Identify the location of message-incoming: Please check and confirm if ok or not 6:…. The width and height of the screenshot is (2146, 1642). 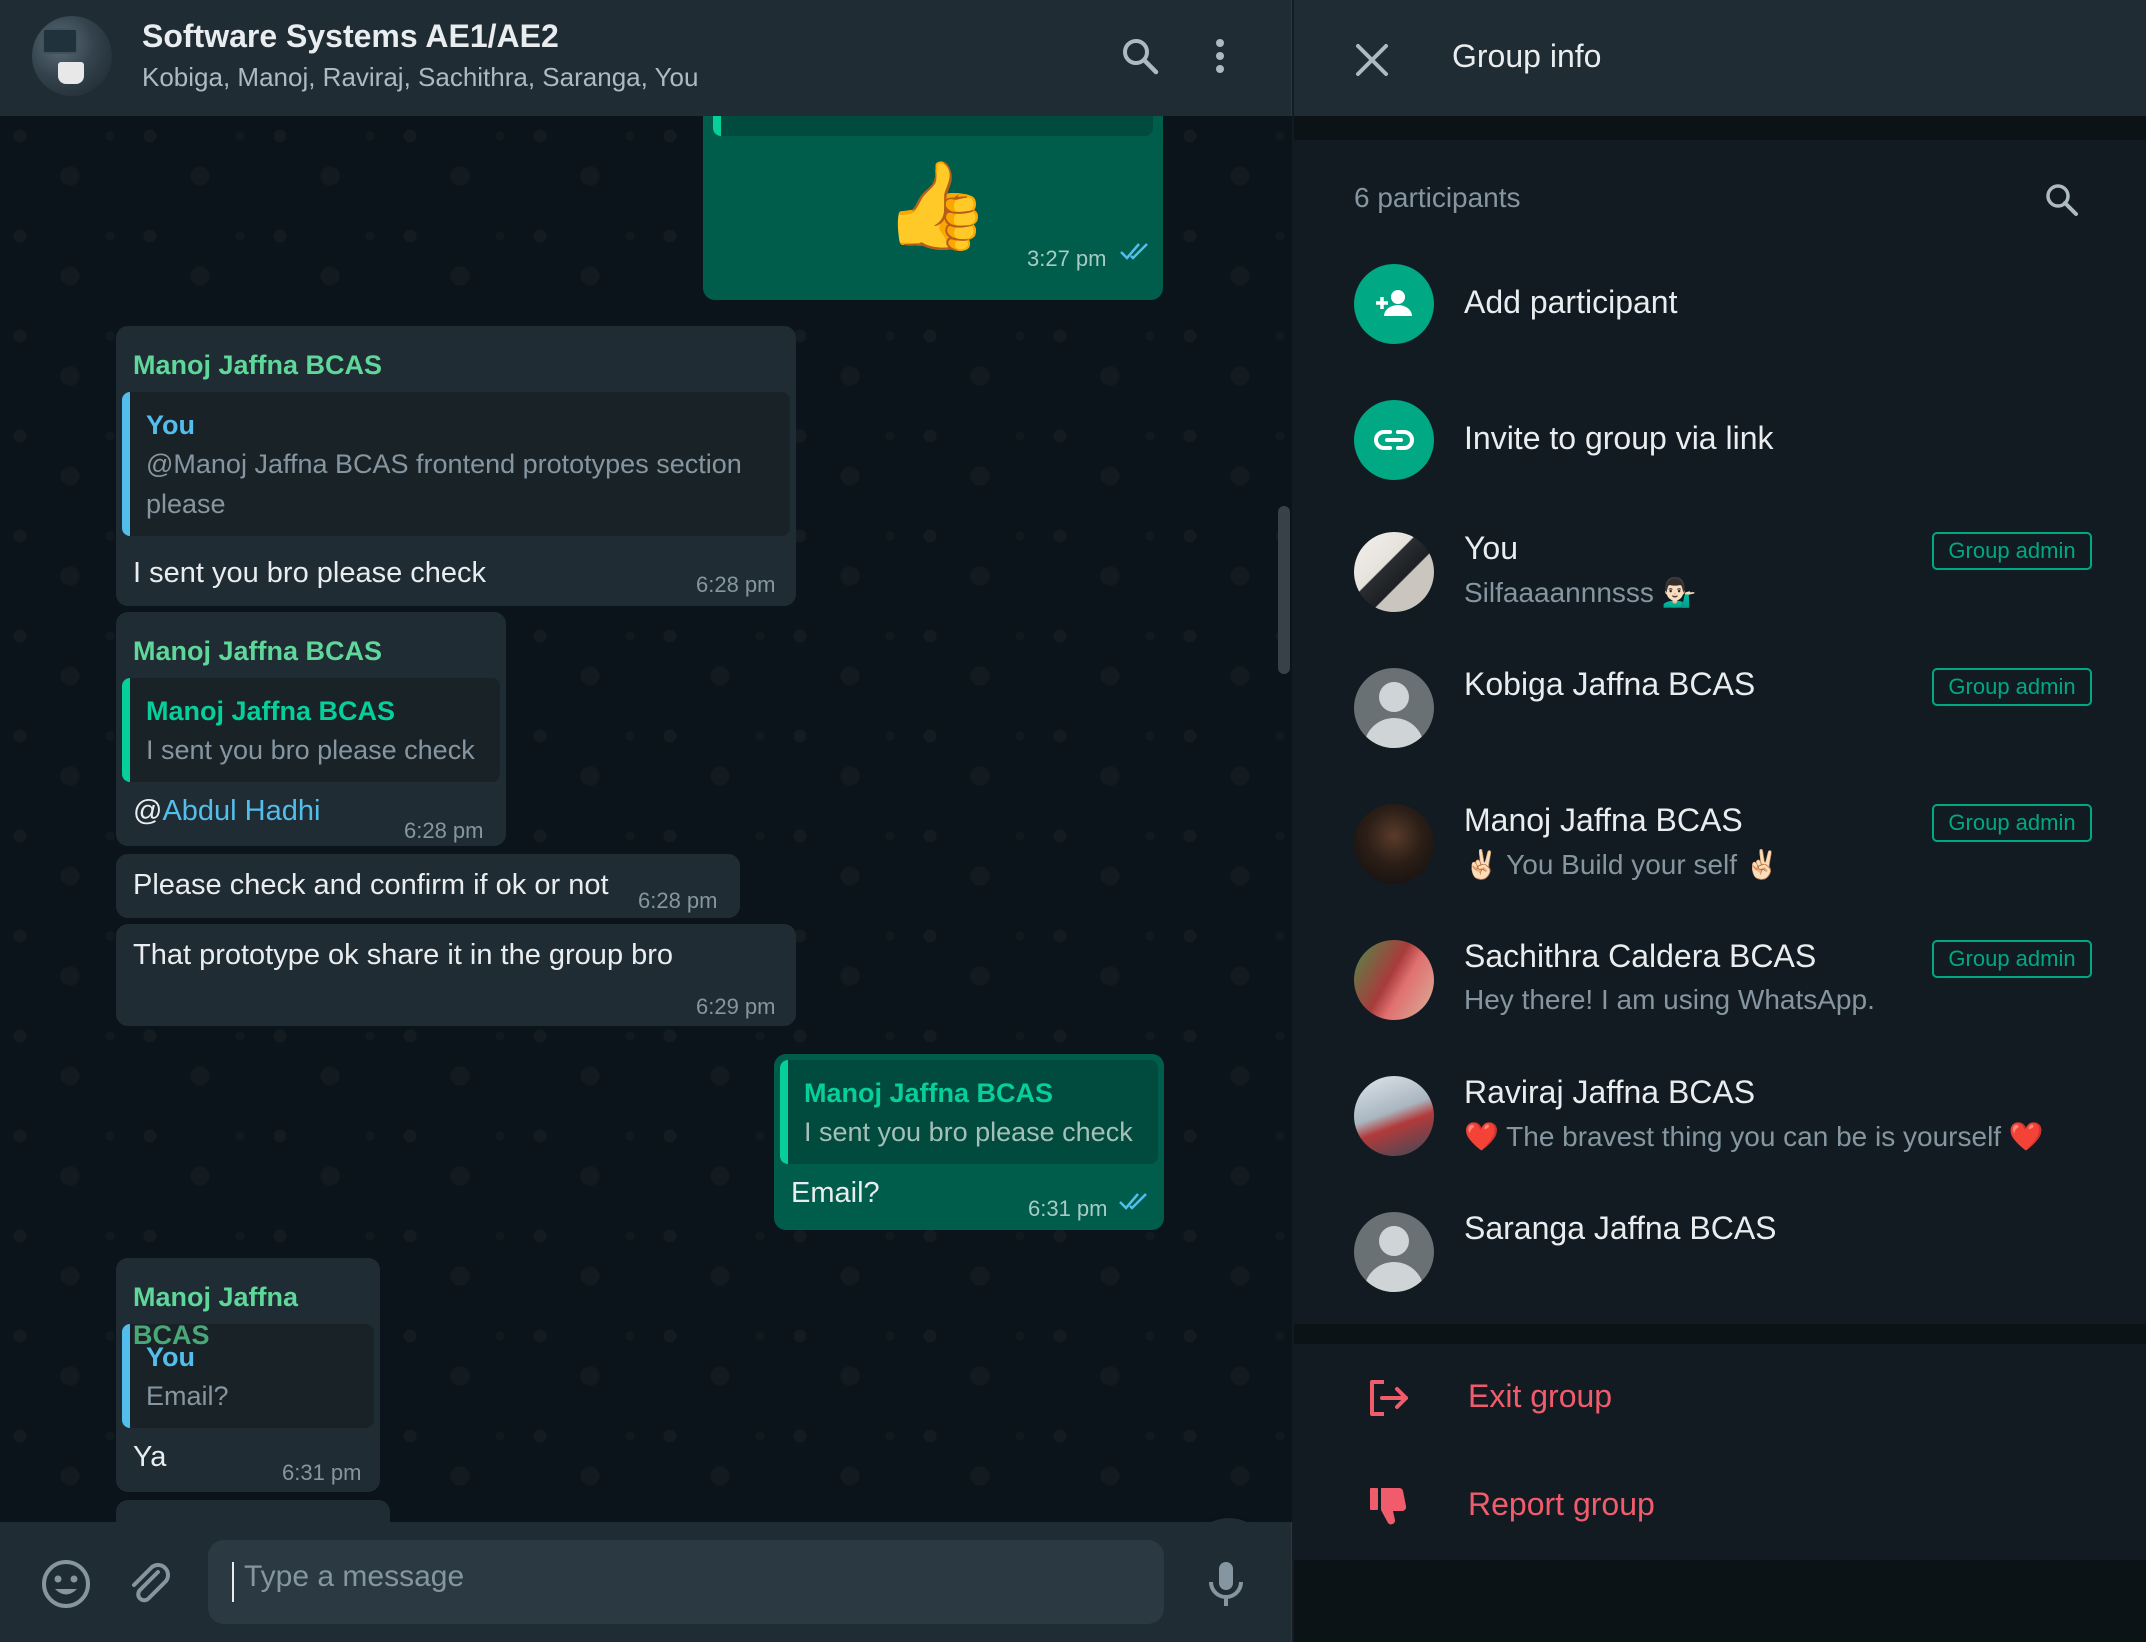
(428, 886).